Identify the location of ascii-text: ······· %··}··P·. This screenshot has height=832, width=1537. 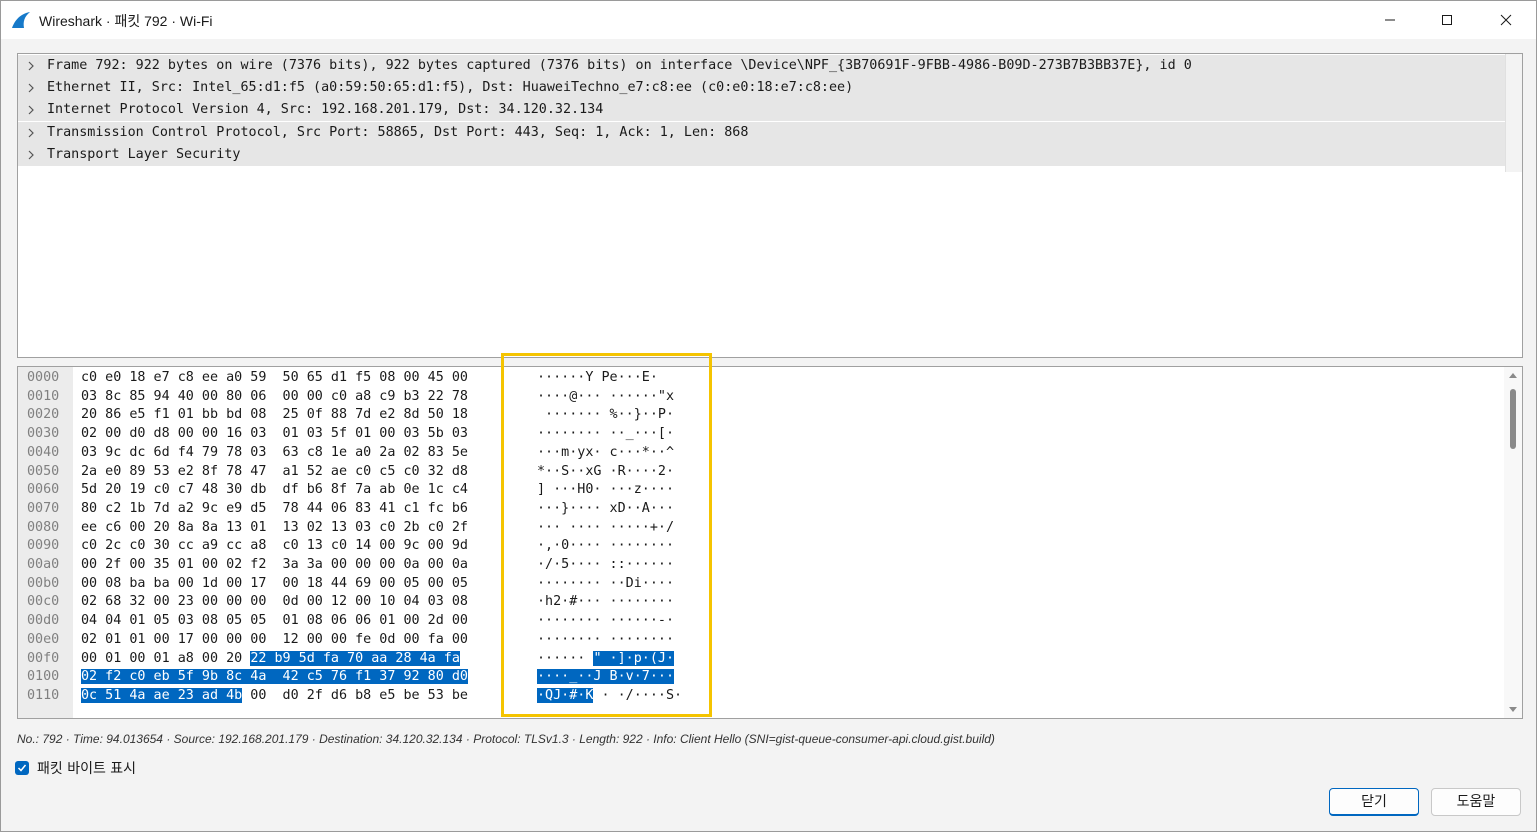
(605, 414).